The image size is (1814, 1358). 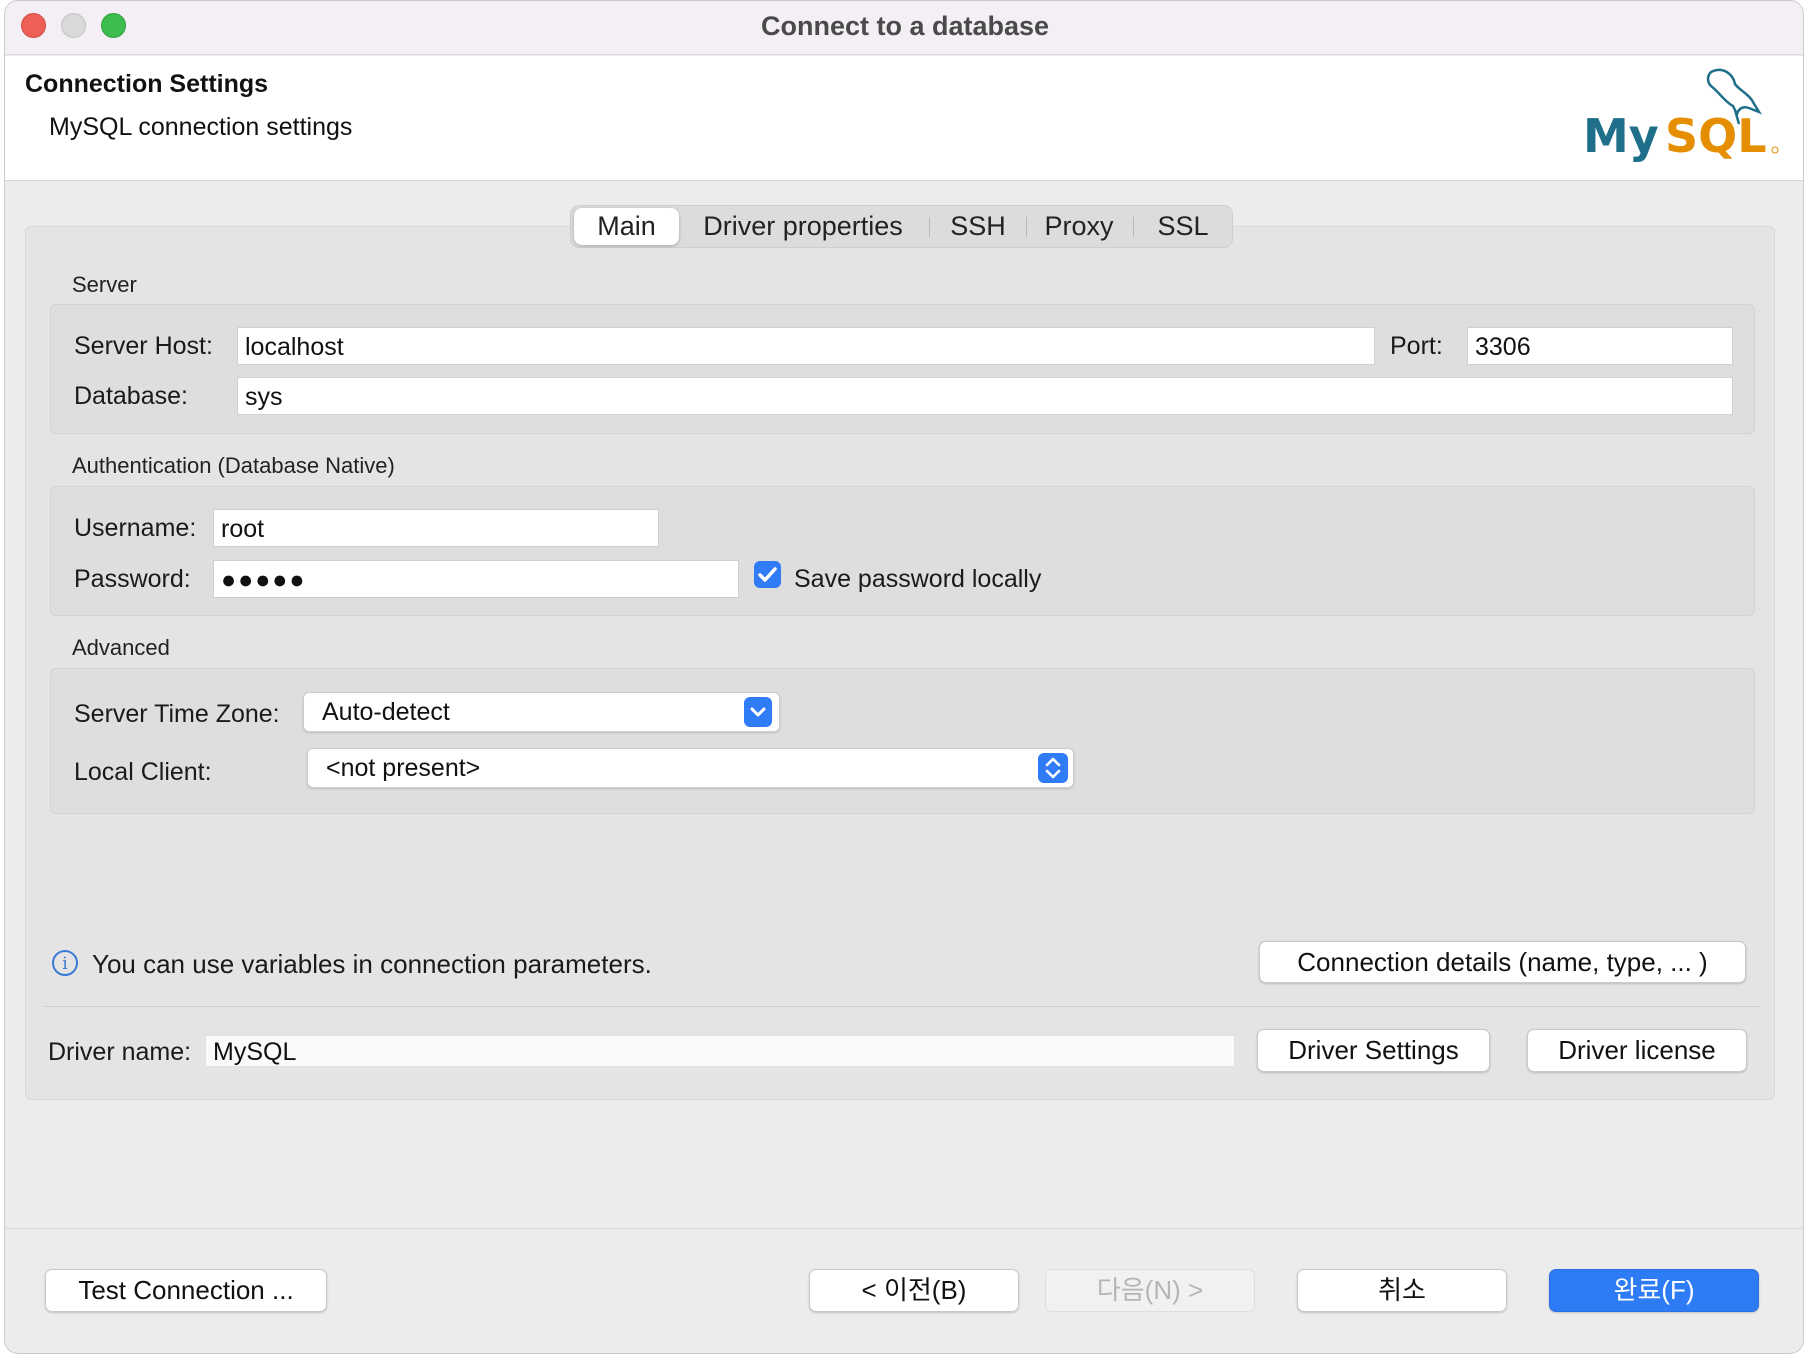 What do you see at coordinates (1402, 1290) in the screenshot?
I see `cancel-button: 취소` at bounding box center [1402, 1290].